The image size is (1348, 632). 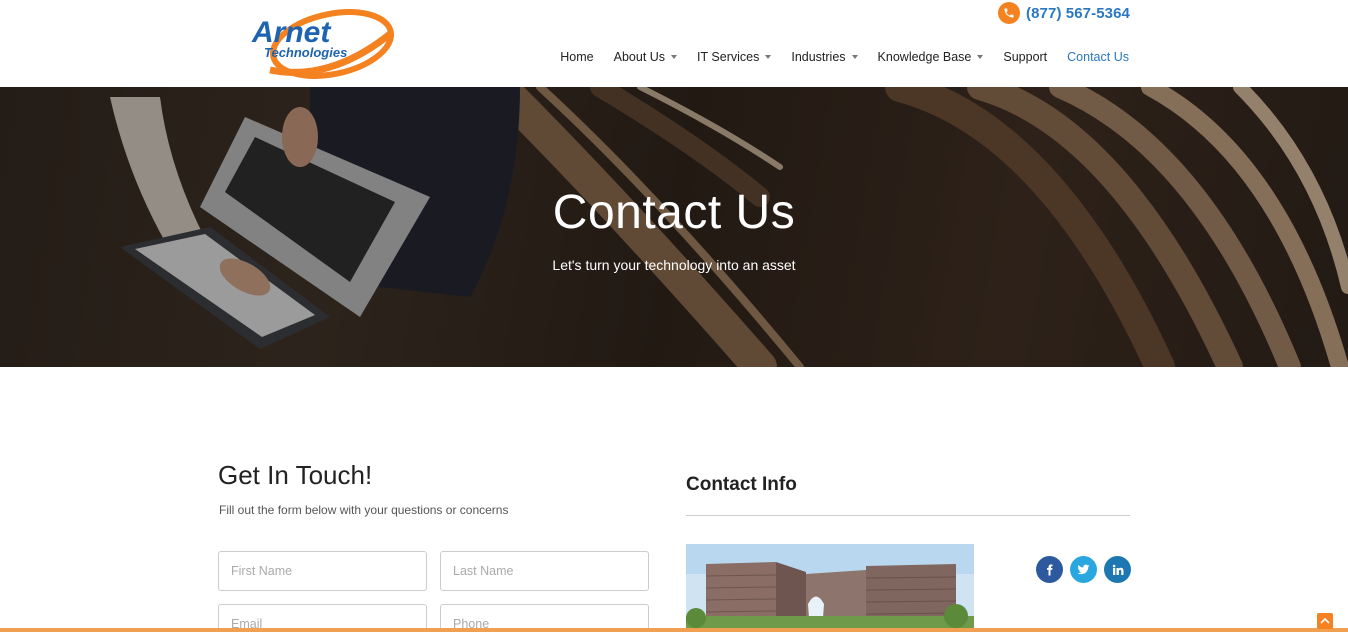 What do you see at coordinates (544, 571) in the screenshot?
I see `last-name-field` at bounding box center [544, 571].